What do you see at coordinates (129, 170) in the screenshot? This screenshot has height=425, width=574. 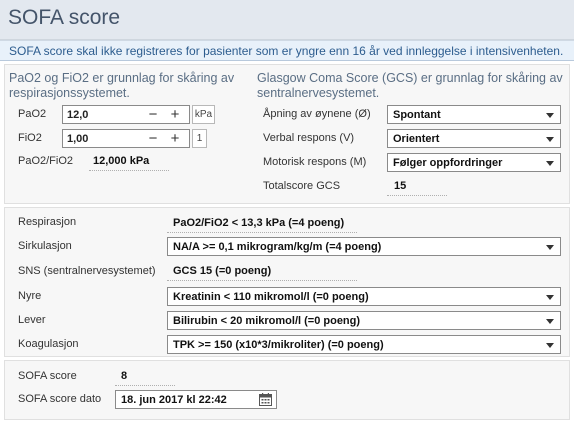 I see `ratio-underline` at bounding box center [129, 170].